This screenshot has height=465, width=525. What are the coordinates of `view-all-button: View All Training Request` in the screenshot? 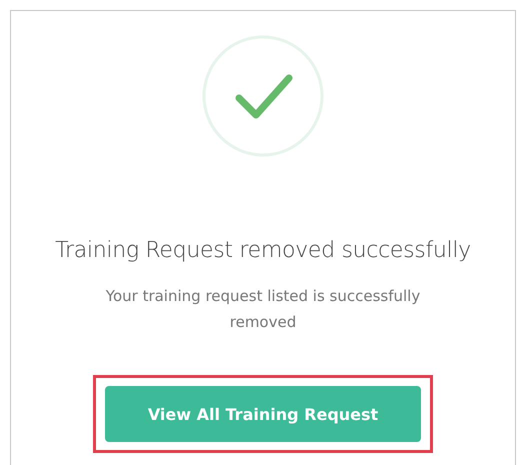 It's located at (263, 414).